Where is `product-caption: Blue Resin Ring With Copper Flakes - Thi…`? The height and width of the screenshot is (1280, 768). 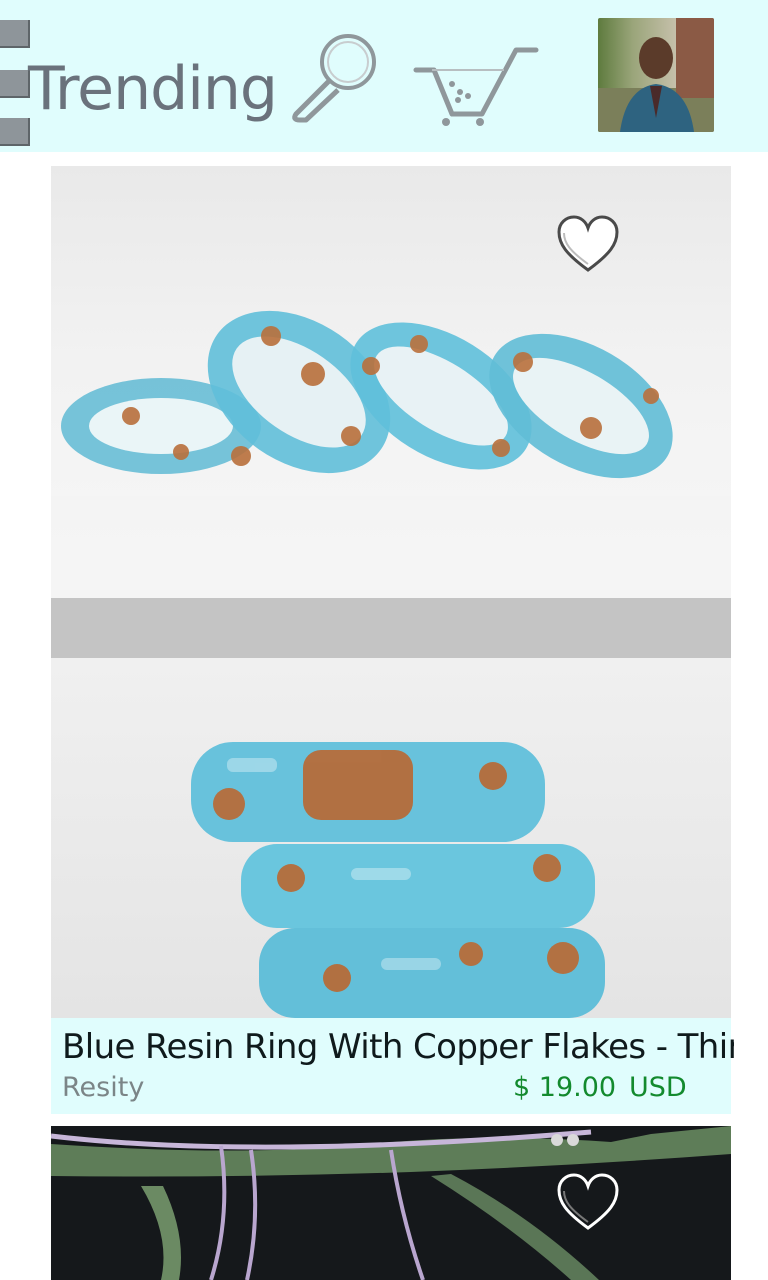 product-caption: Blue Resin Ring With Copper Flakes - Thi… is located at coordinates (392, 1066).